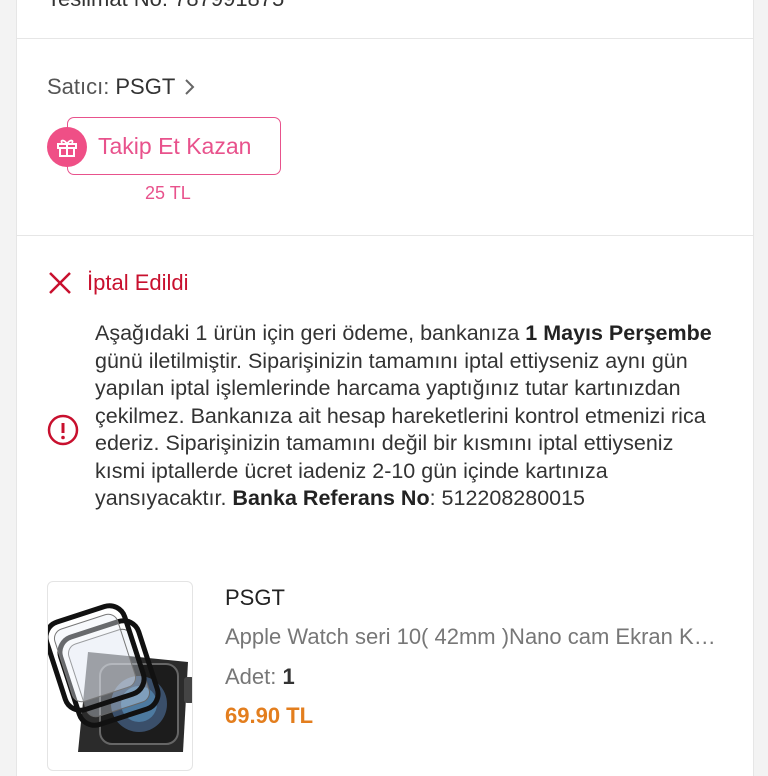  Describe the element at coordinates (288, 676) in the screenshot. I see `quantity-value: 1` at that location.